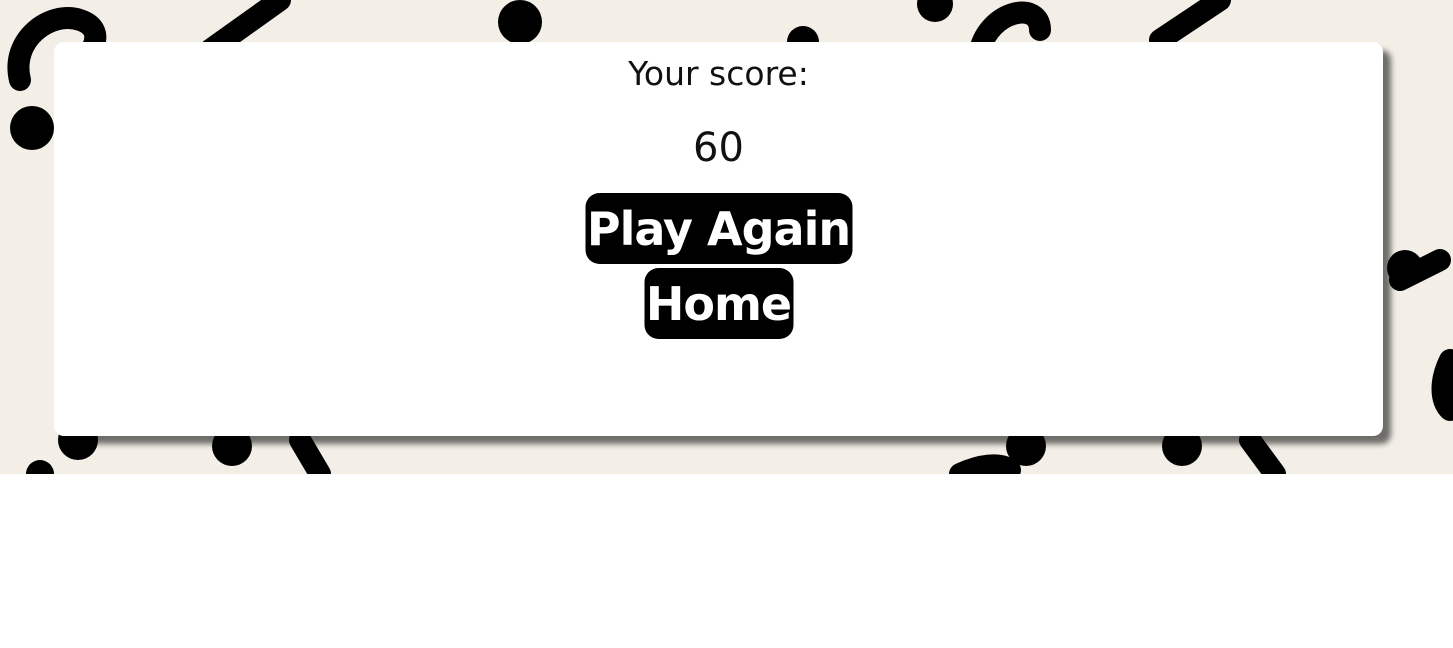 The height and width of the screenshot is (648, 1453). I want to click on play-again-button: Play Again, so click(718, 228).